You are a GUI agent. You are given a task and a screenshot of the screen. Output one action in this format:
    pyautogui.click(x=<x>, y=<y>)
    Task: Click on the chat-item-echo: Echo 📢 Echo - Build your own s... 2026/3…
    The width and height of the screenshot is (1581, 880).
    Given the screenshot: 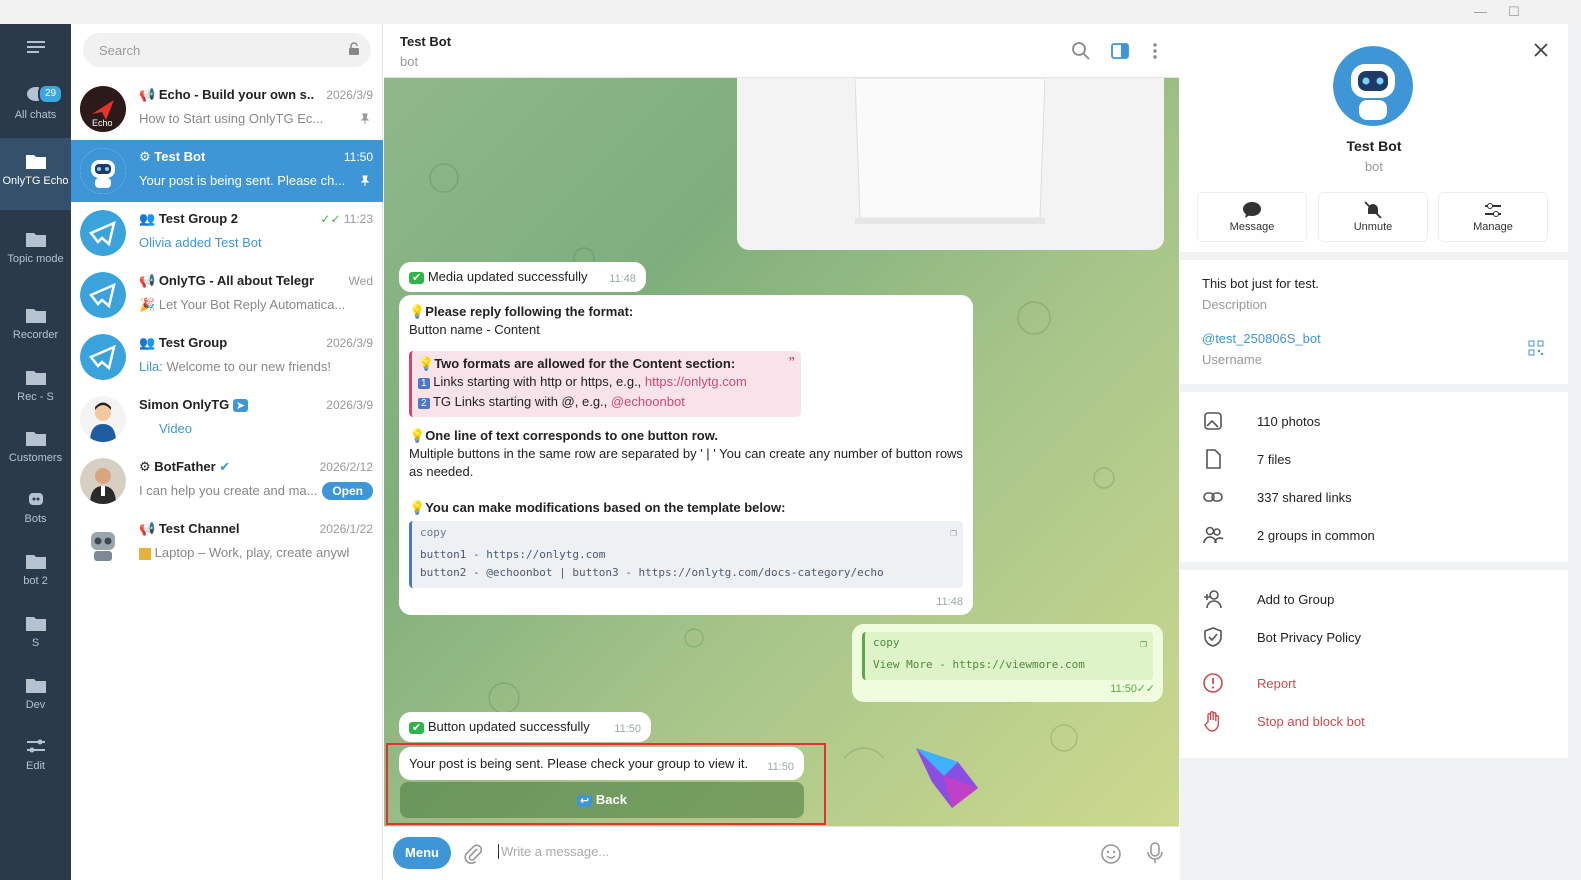 What is the action you would take?
    pyautogui.click(x=227, y=109)
    